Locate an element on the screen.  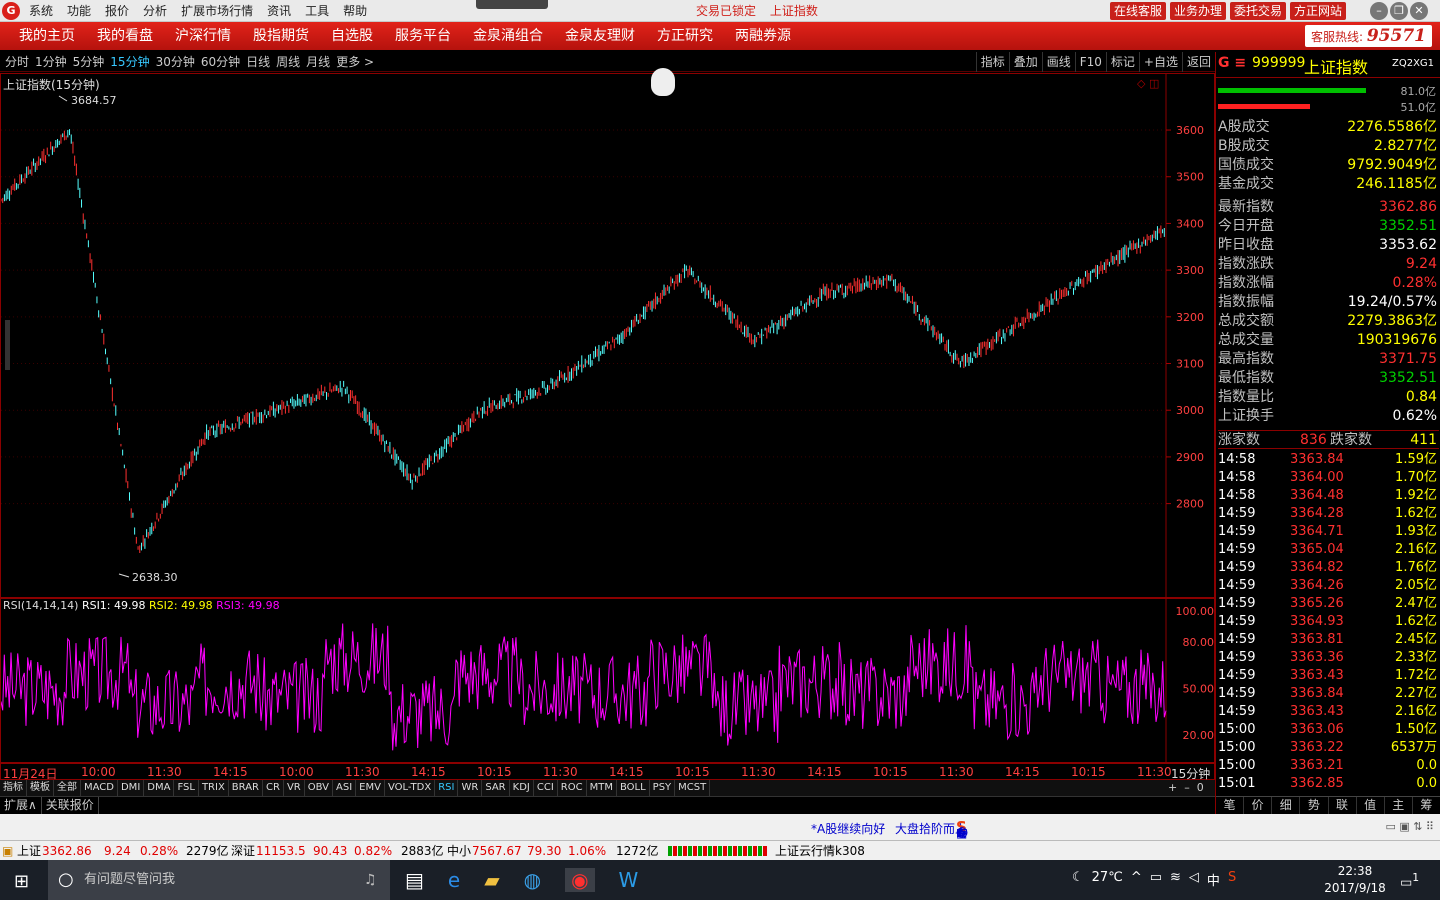
f10-button: F10 is located at coordinates (1090, 62).